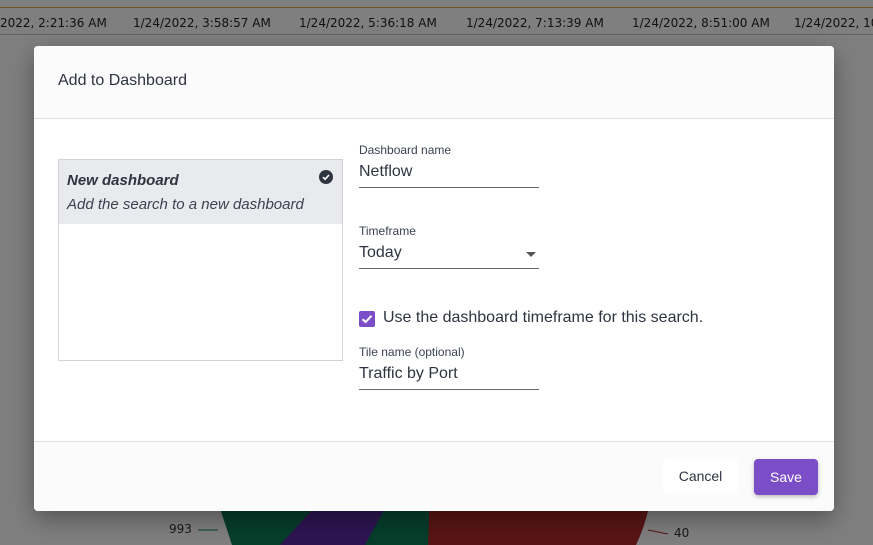  Describe the element at coordinates (700, 476) in the screenshot. I see `cancel-button: Cancel` at that location.